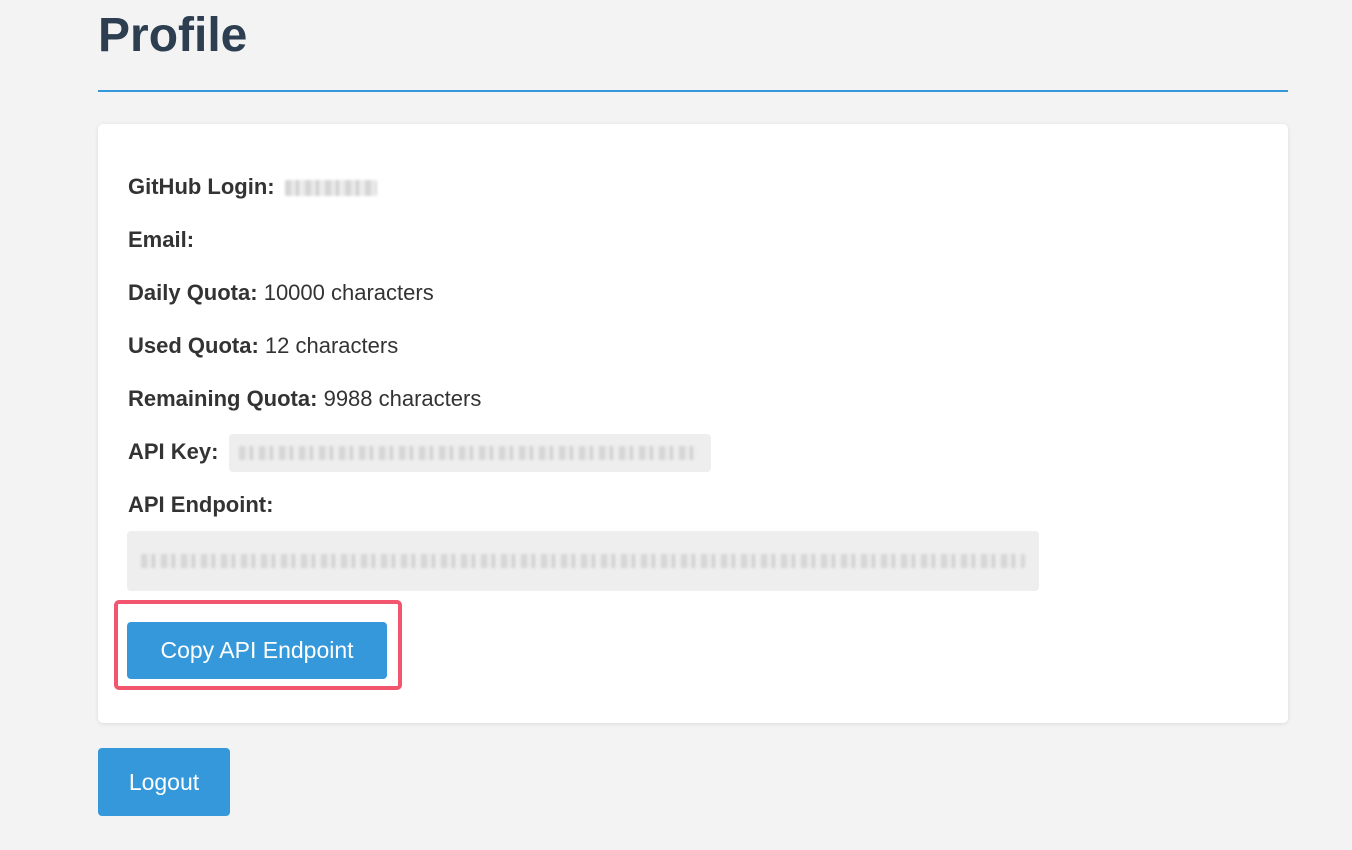 Image resolution: width=1352 pixels, height=850 pixels. Describe the element at coordinates (223, 398) in the screenshot. I see `remaining-quota-label: Remaining Quota:` at that location.